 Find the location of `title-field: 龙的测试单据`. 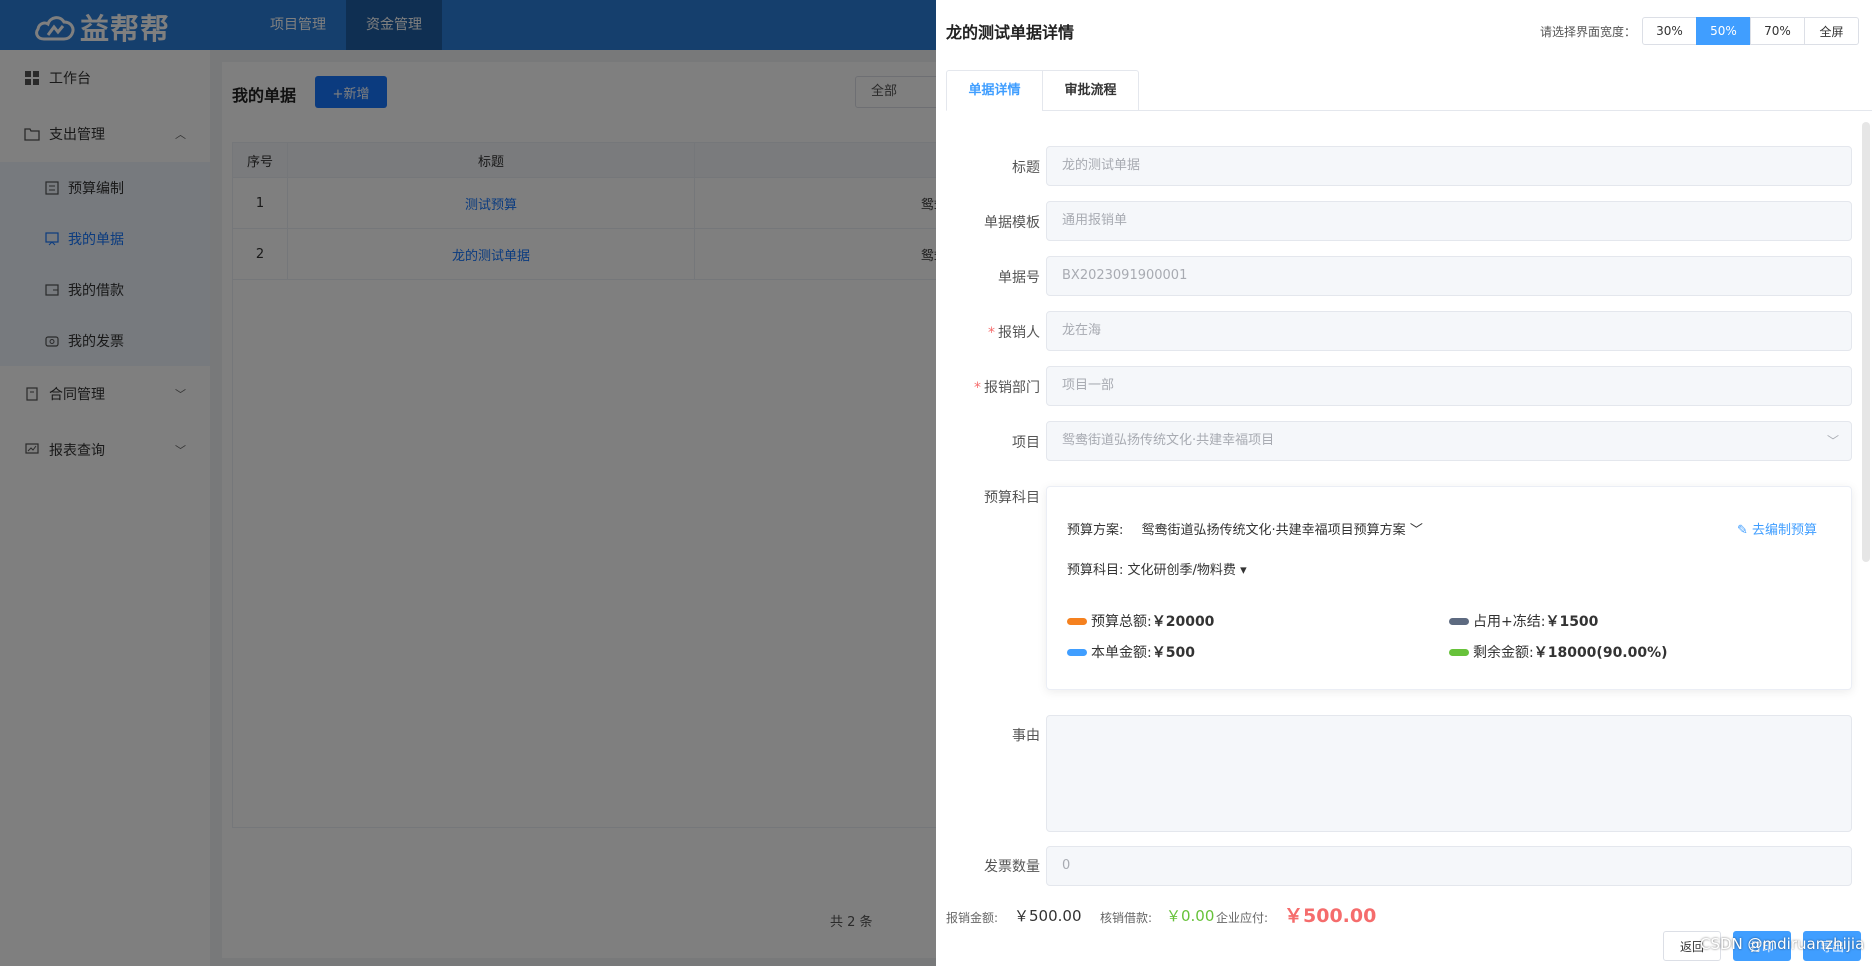

title-field: 龙的测试单据 is located at coordinates (1449, 166).